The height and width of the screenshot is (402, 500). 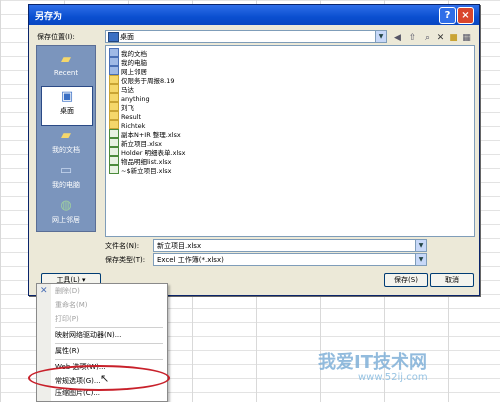 I want to click on cancel-button: 取消, so click(x=452, y=280).